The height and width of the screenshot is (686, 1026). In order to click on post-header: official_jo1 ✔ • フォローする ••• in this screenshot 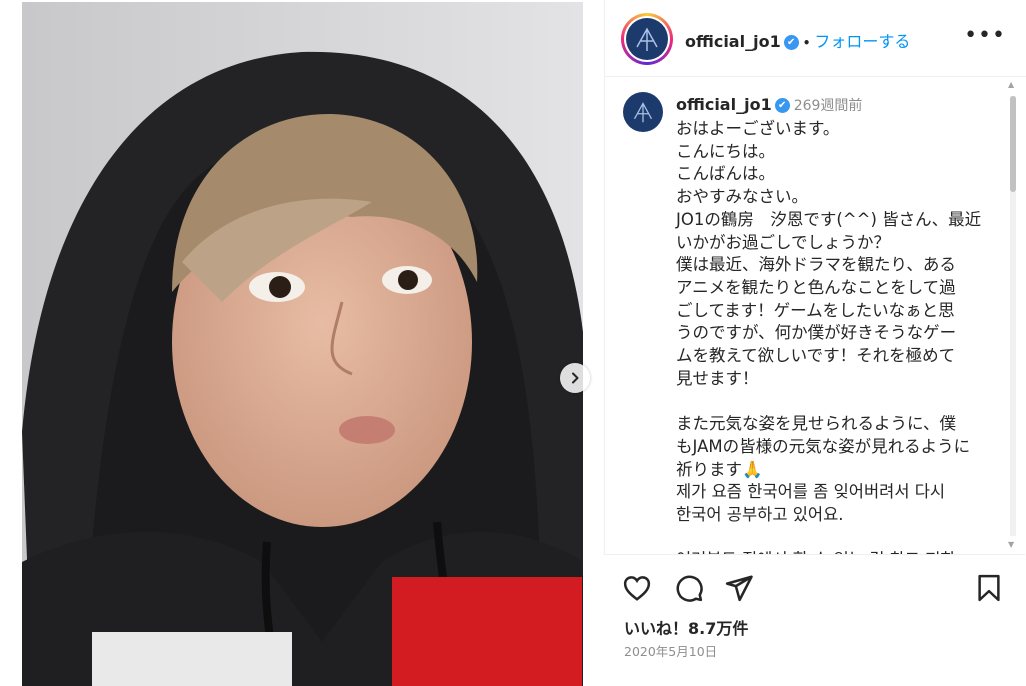, I will do `click(815, 38)`.